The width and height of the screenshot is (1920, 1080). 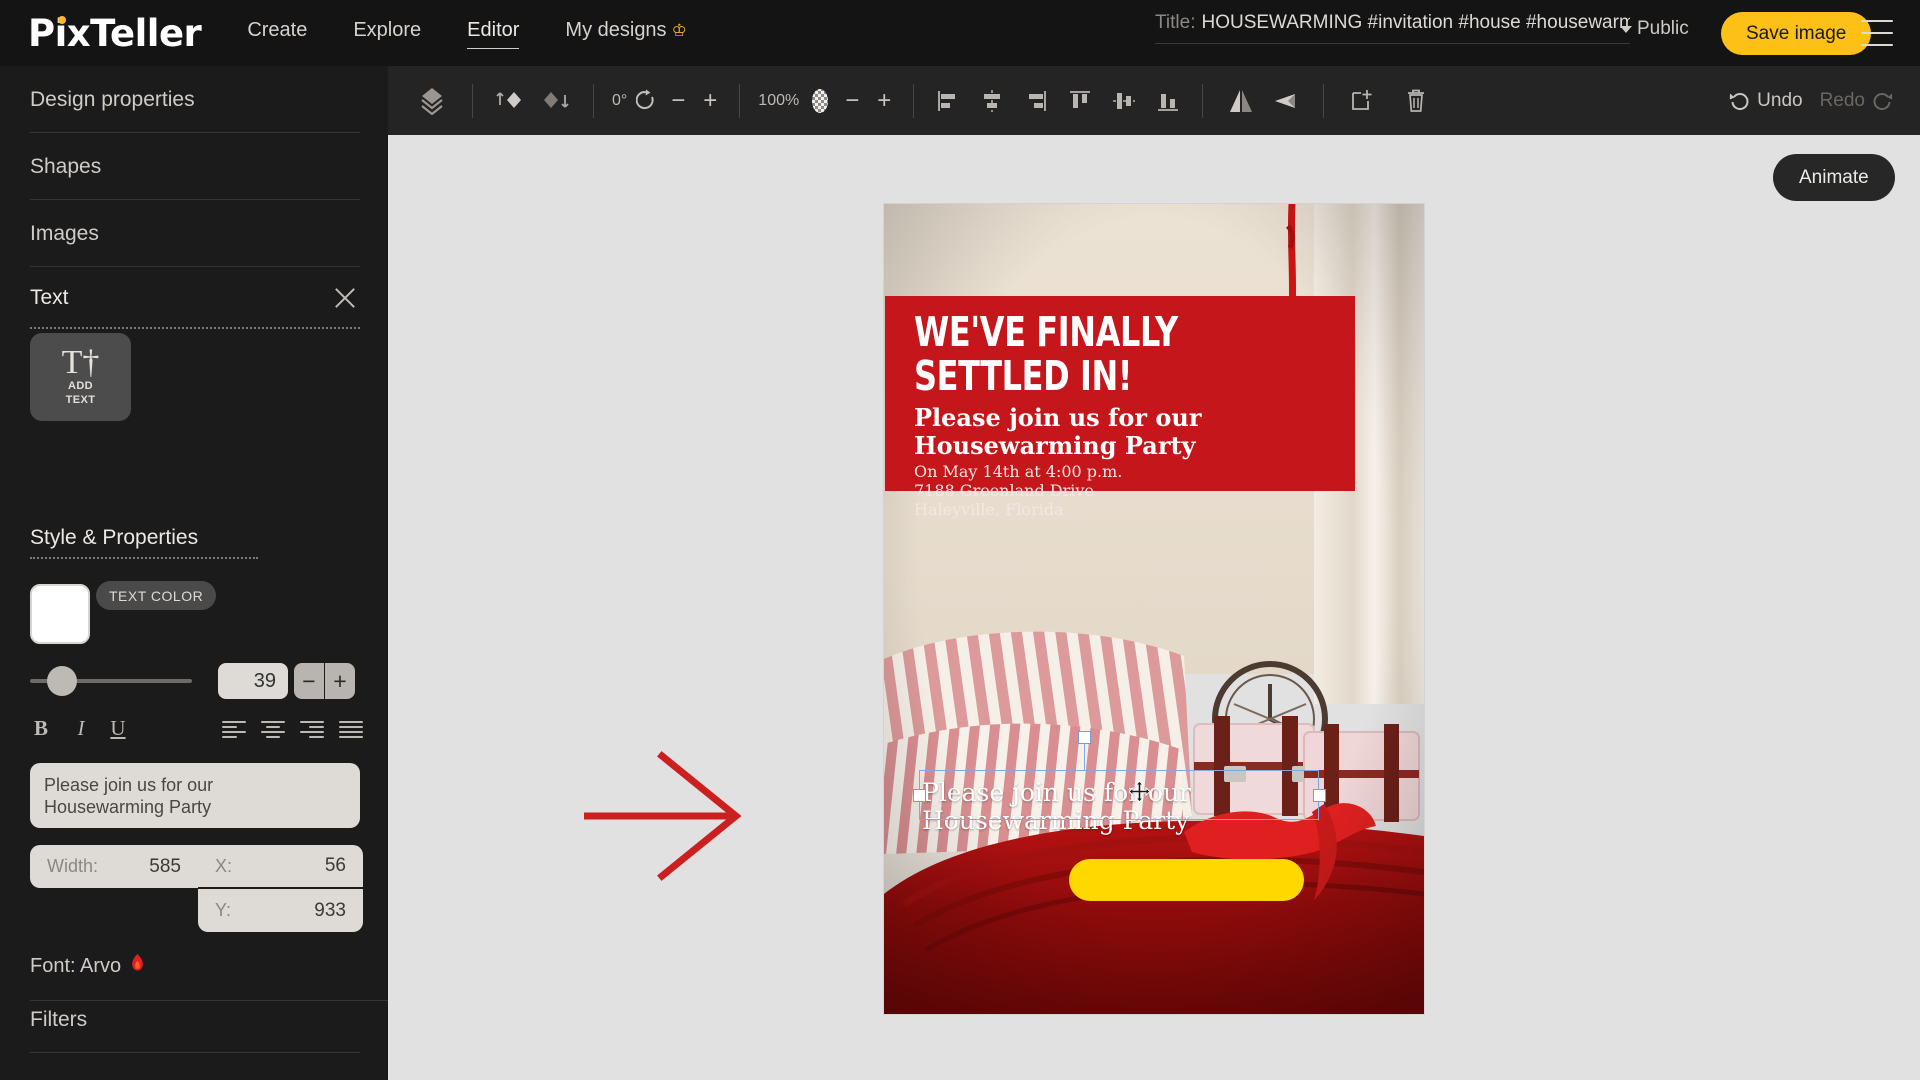 I want to click on add-text-caption-line2: TEXT, so click(x=80, y=400).